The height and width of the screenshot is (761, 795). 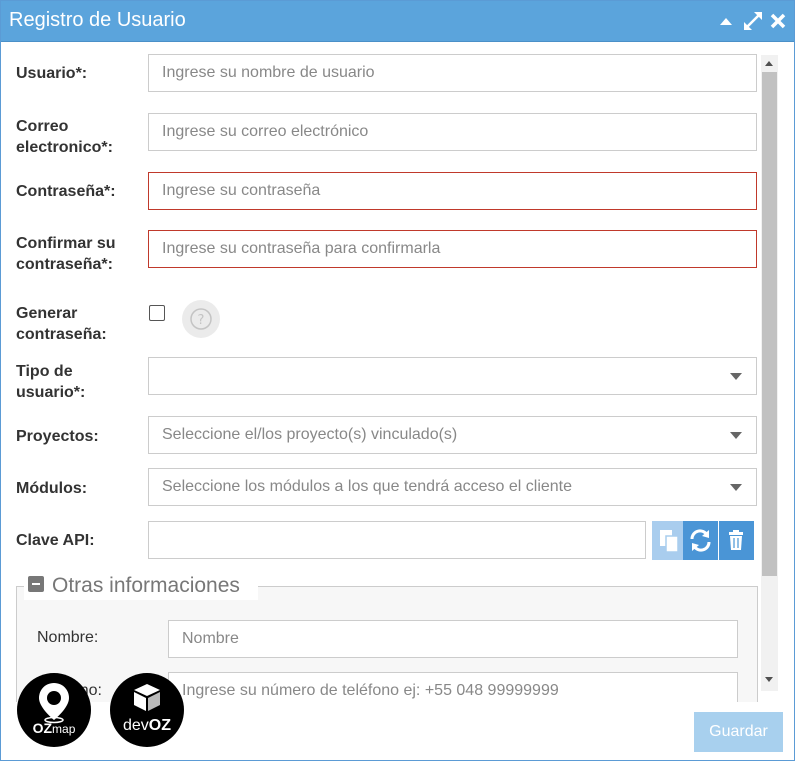 What do you see at coordinates (42, 728) in the screenshot?
I see `ozmap-oz: OZ` at bounding box center [42, 728].